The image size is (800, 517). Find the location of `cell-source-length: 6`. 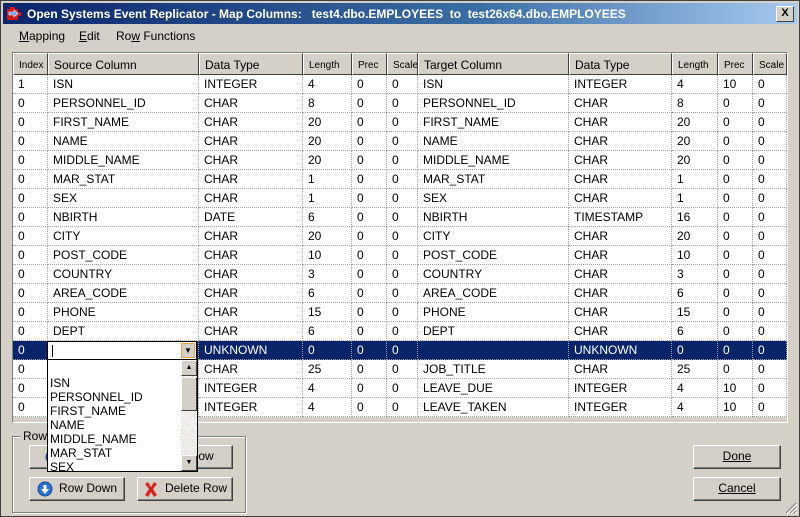

cell-source-length: 6 is located at coordinates (327, 293).